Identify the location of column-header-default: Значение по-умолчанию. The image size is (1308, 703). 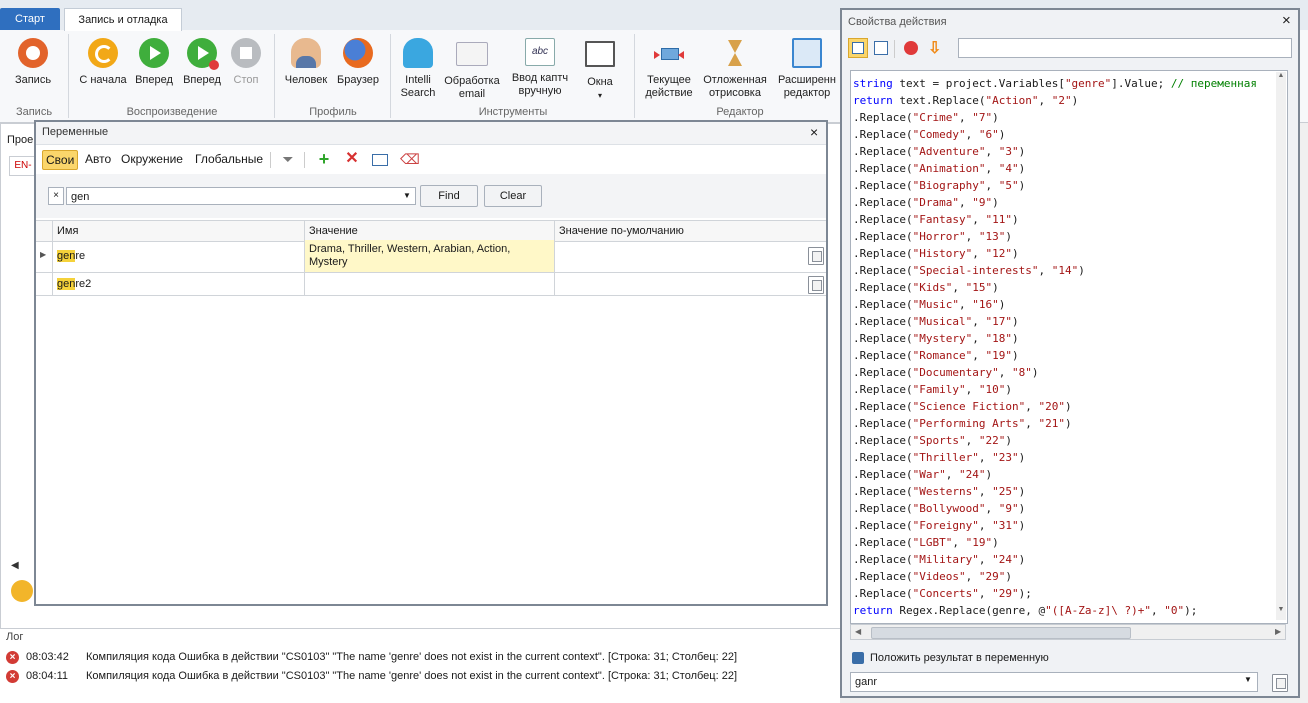
(678, 231).